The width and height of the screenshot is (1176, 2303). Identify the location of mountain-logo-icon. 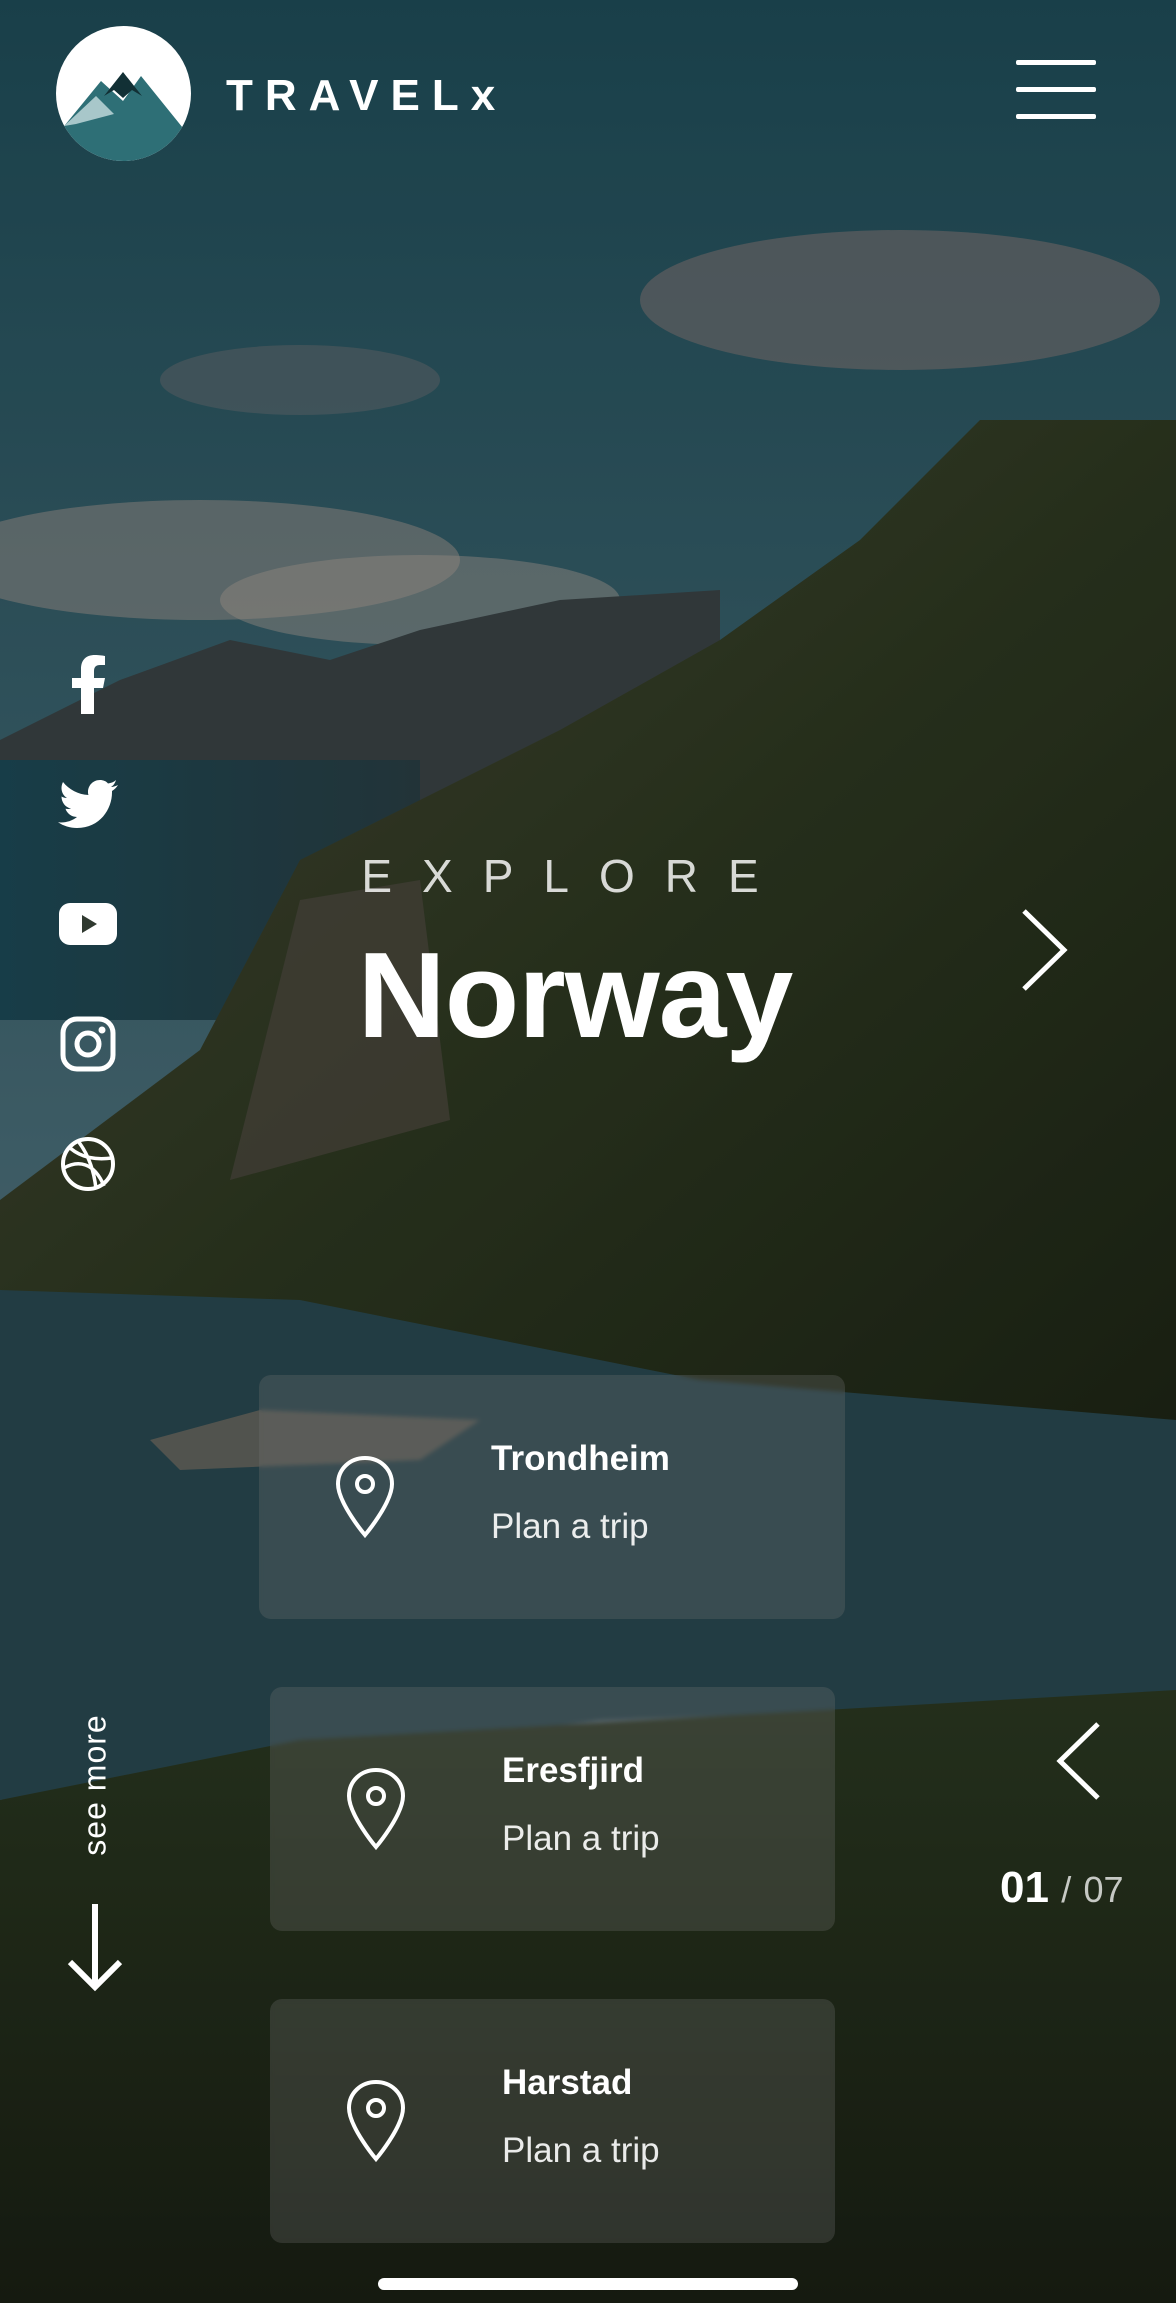
(123, 116).